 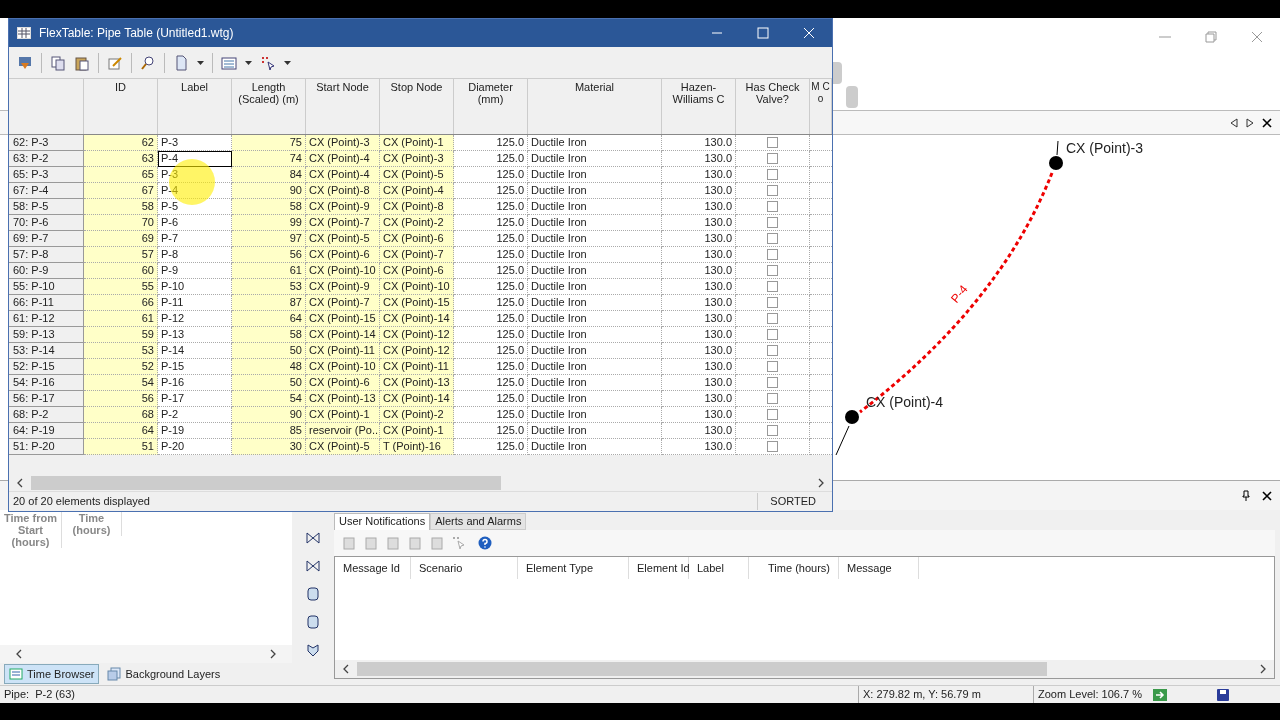 I want to click on column-header: Message, so click(x=879, y=568).